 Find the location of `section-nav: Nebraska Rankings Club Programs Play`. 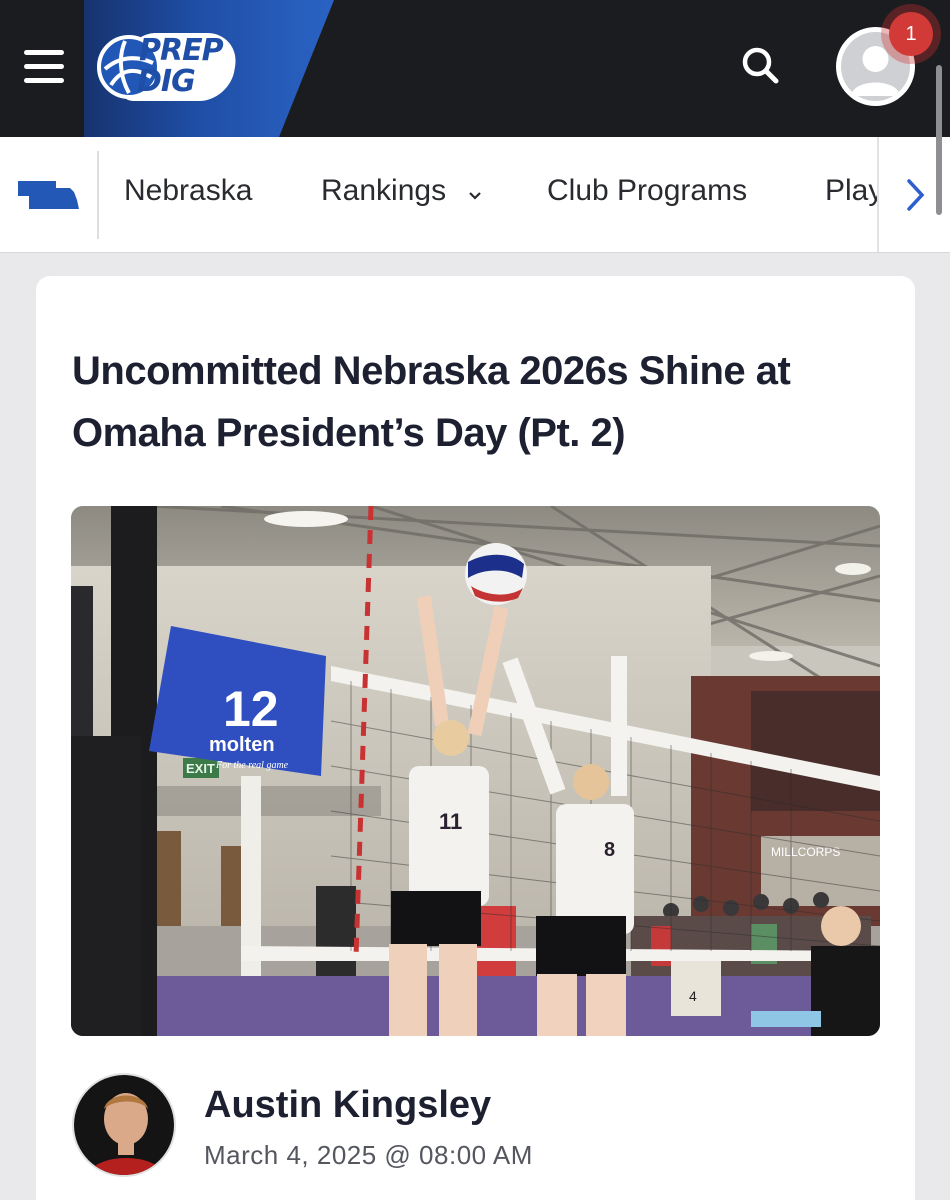

section-nav: Nebraska Rankings Club Programs Play is located at coordinates (475, 195).